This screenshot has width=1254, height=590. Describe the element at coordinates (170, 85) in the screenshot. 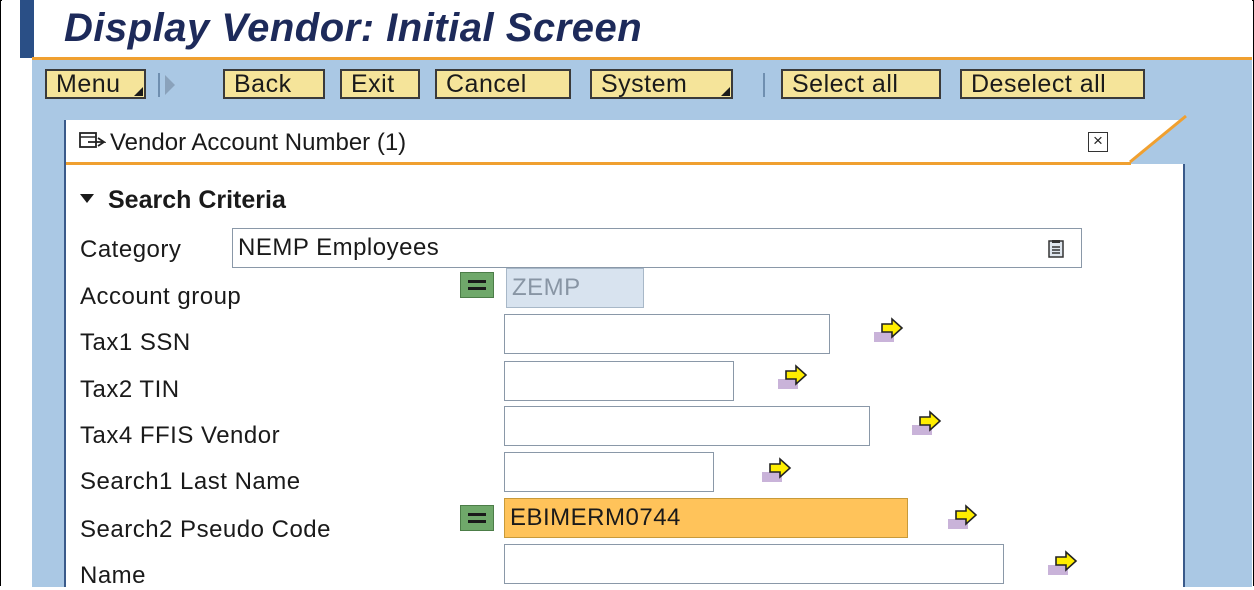

I see `toolbar-expand-icon` at that location.